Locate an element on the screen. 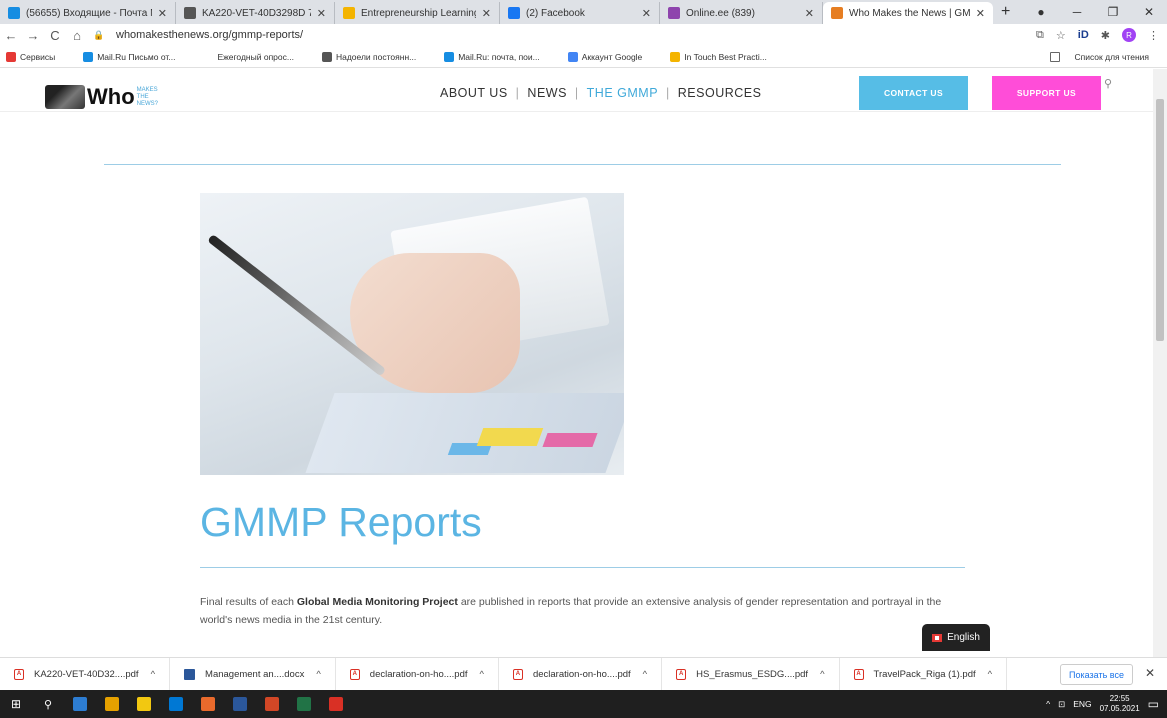  keyboard-lang: ENG is located at coordinates (1082, 704).